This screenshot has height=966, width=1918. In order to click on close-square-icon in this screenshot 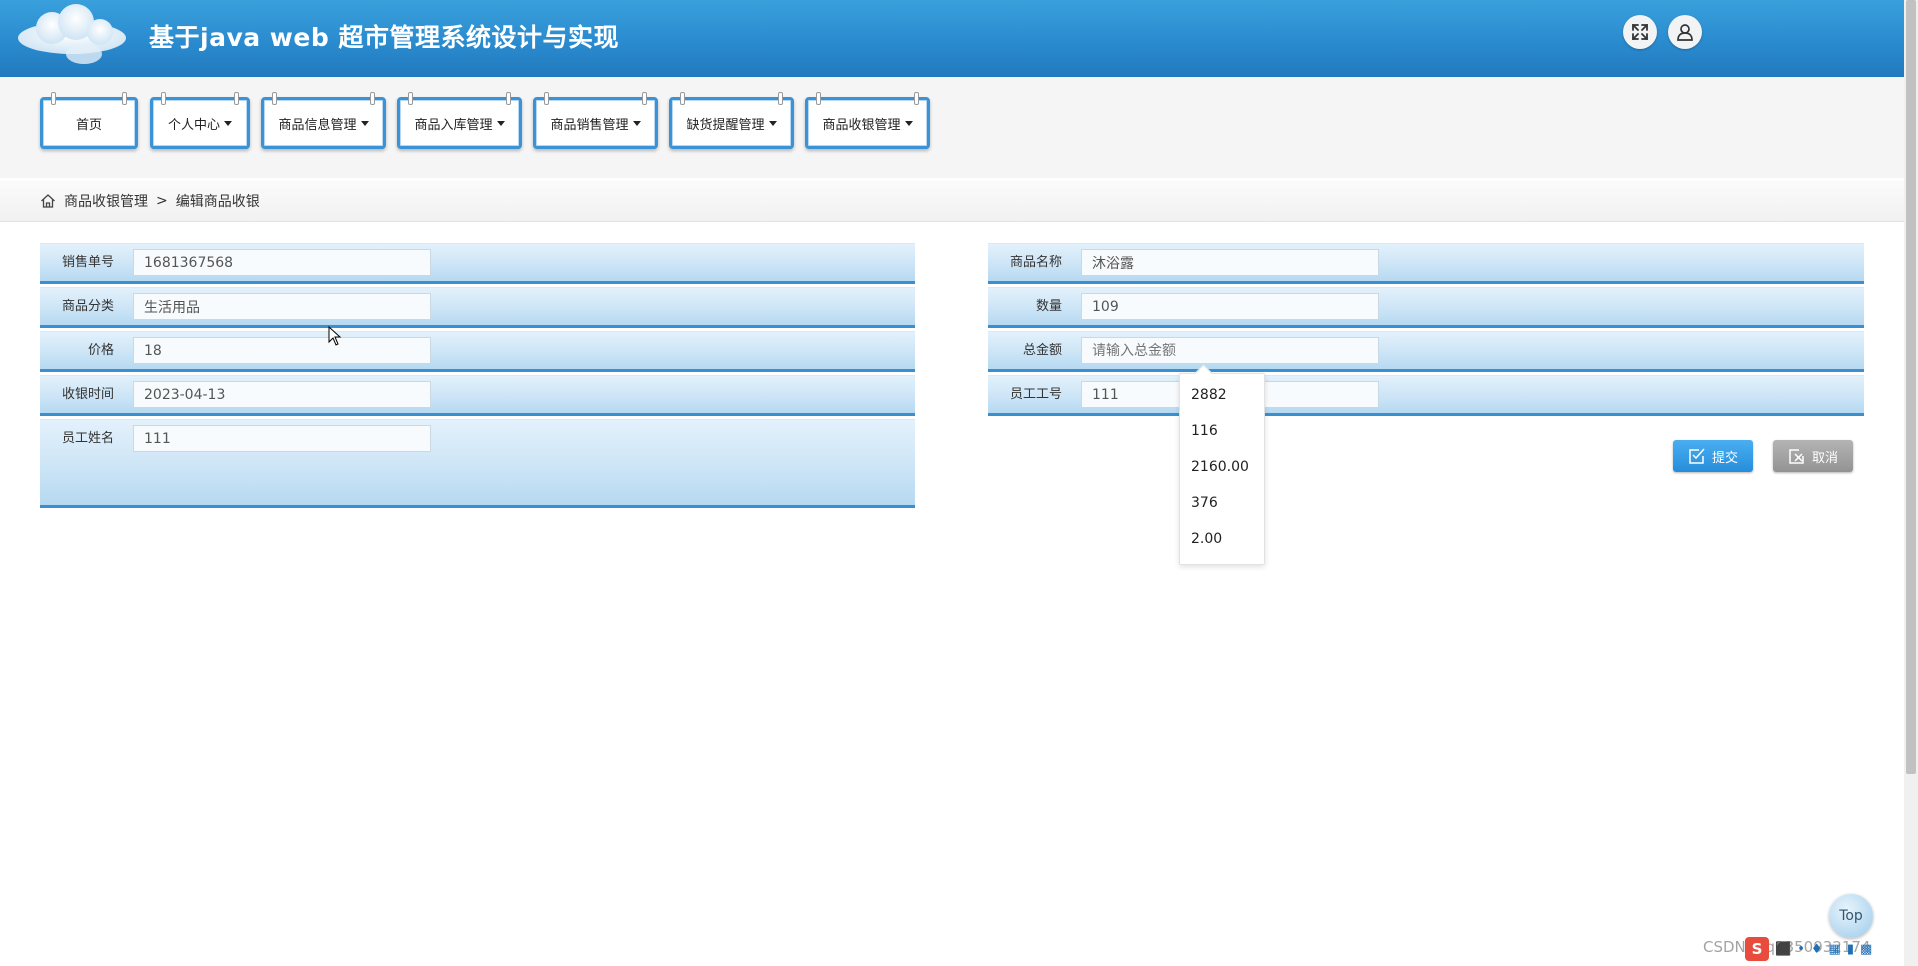, I will do `click(1797, 456)`.